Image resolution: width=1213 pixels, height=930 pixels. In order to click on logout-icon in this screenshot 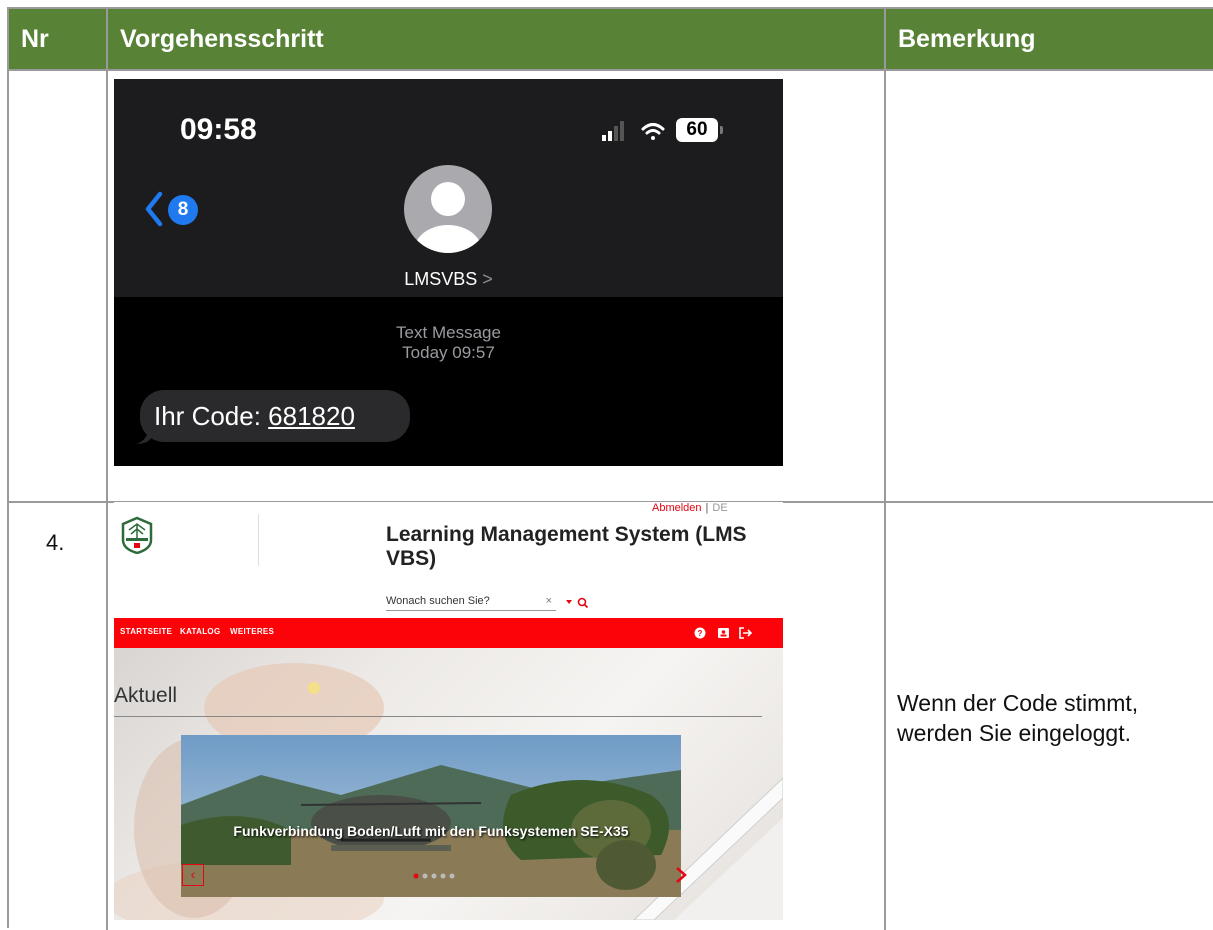, I will do `click(746, 633)`.